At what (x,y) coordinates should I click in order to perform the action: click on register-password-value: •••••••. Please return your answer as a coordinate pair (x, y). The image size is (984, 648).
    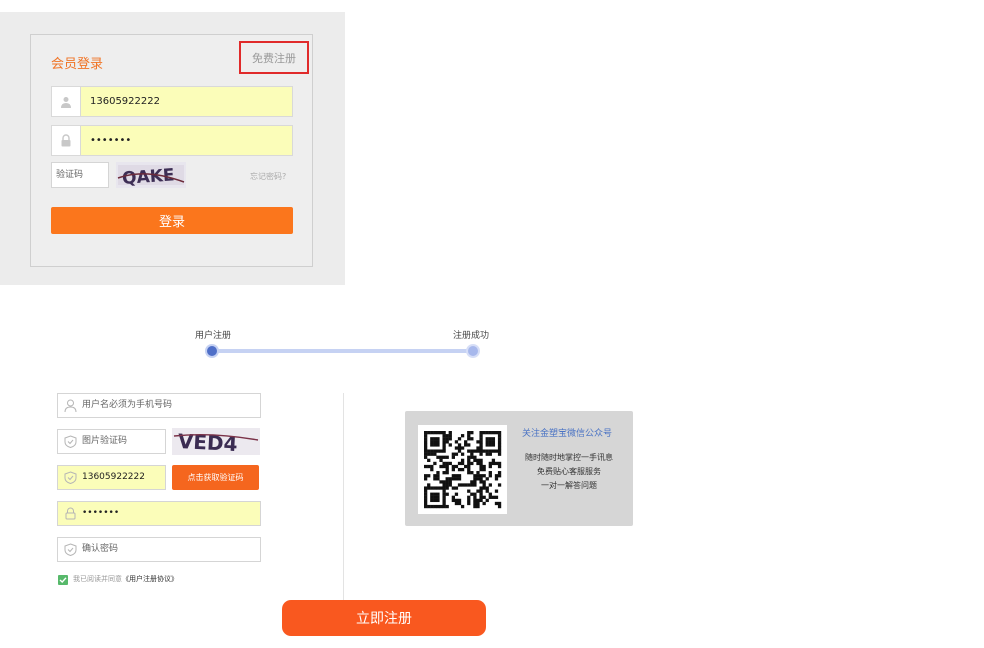
    Looking at the image, I should click on (101, 513).